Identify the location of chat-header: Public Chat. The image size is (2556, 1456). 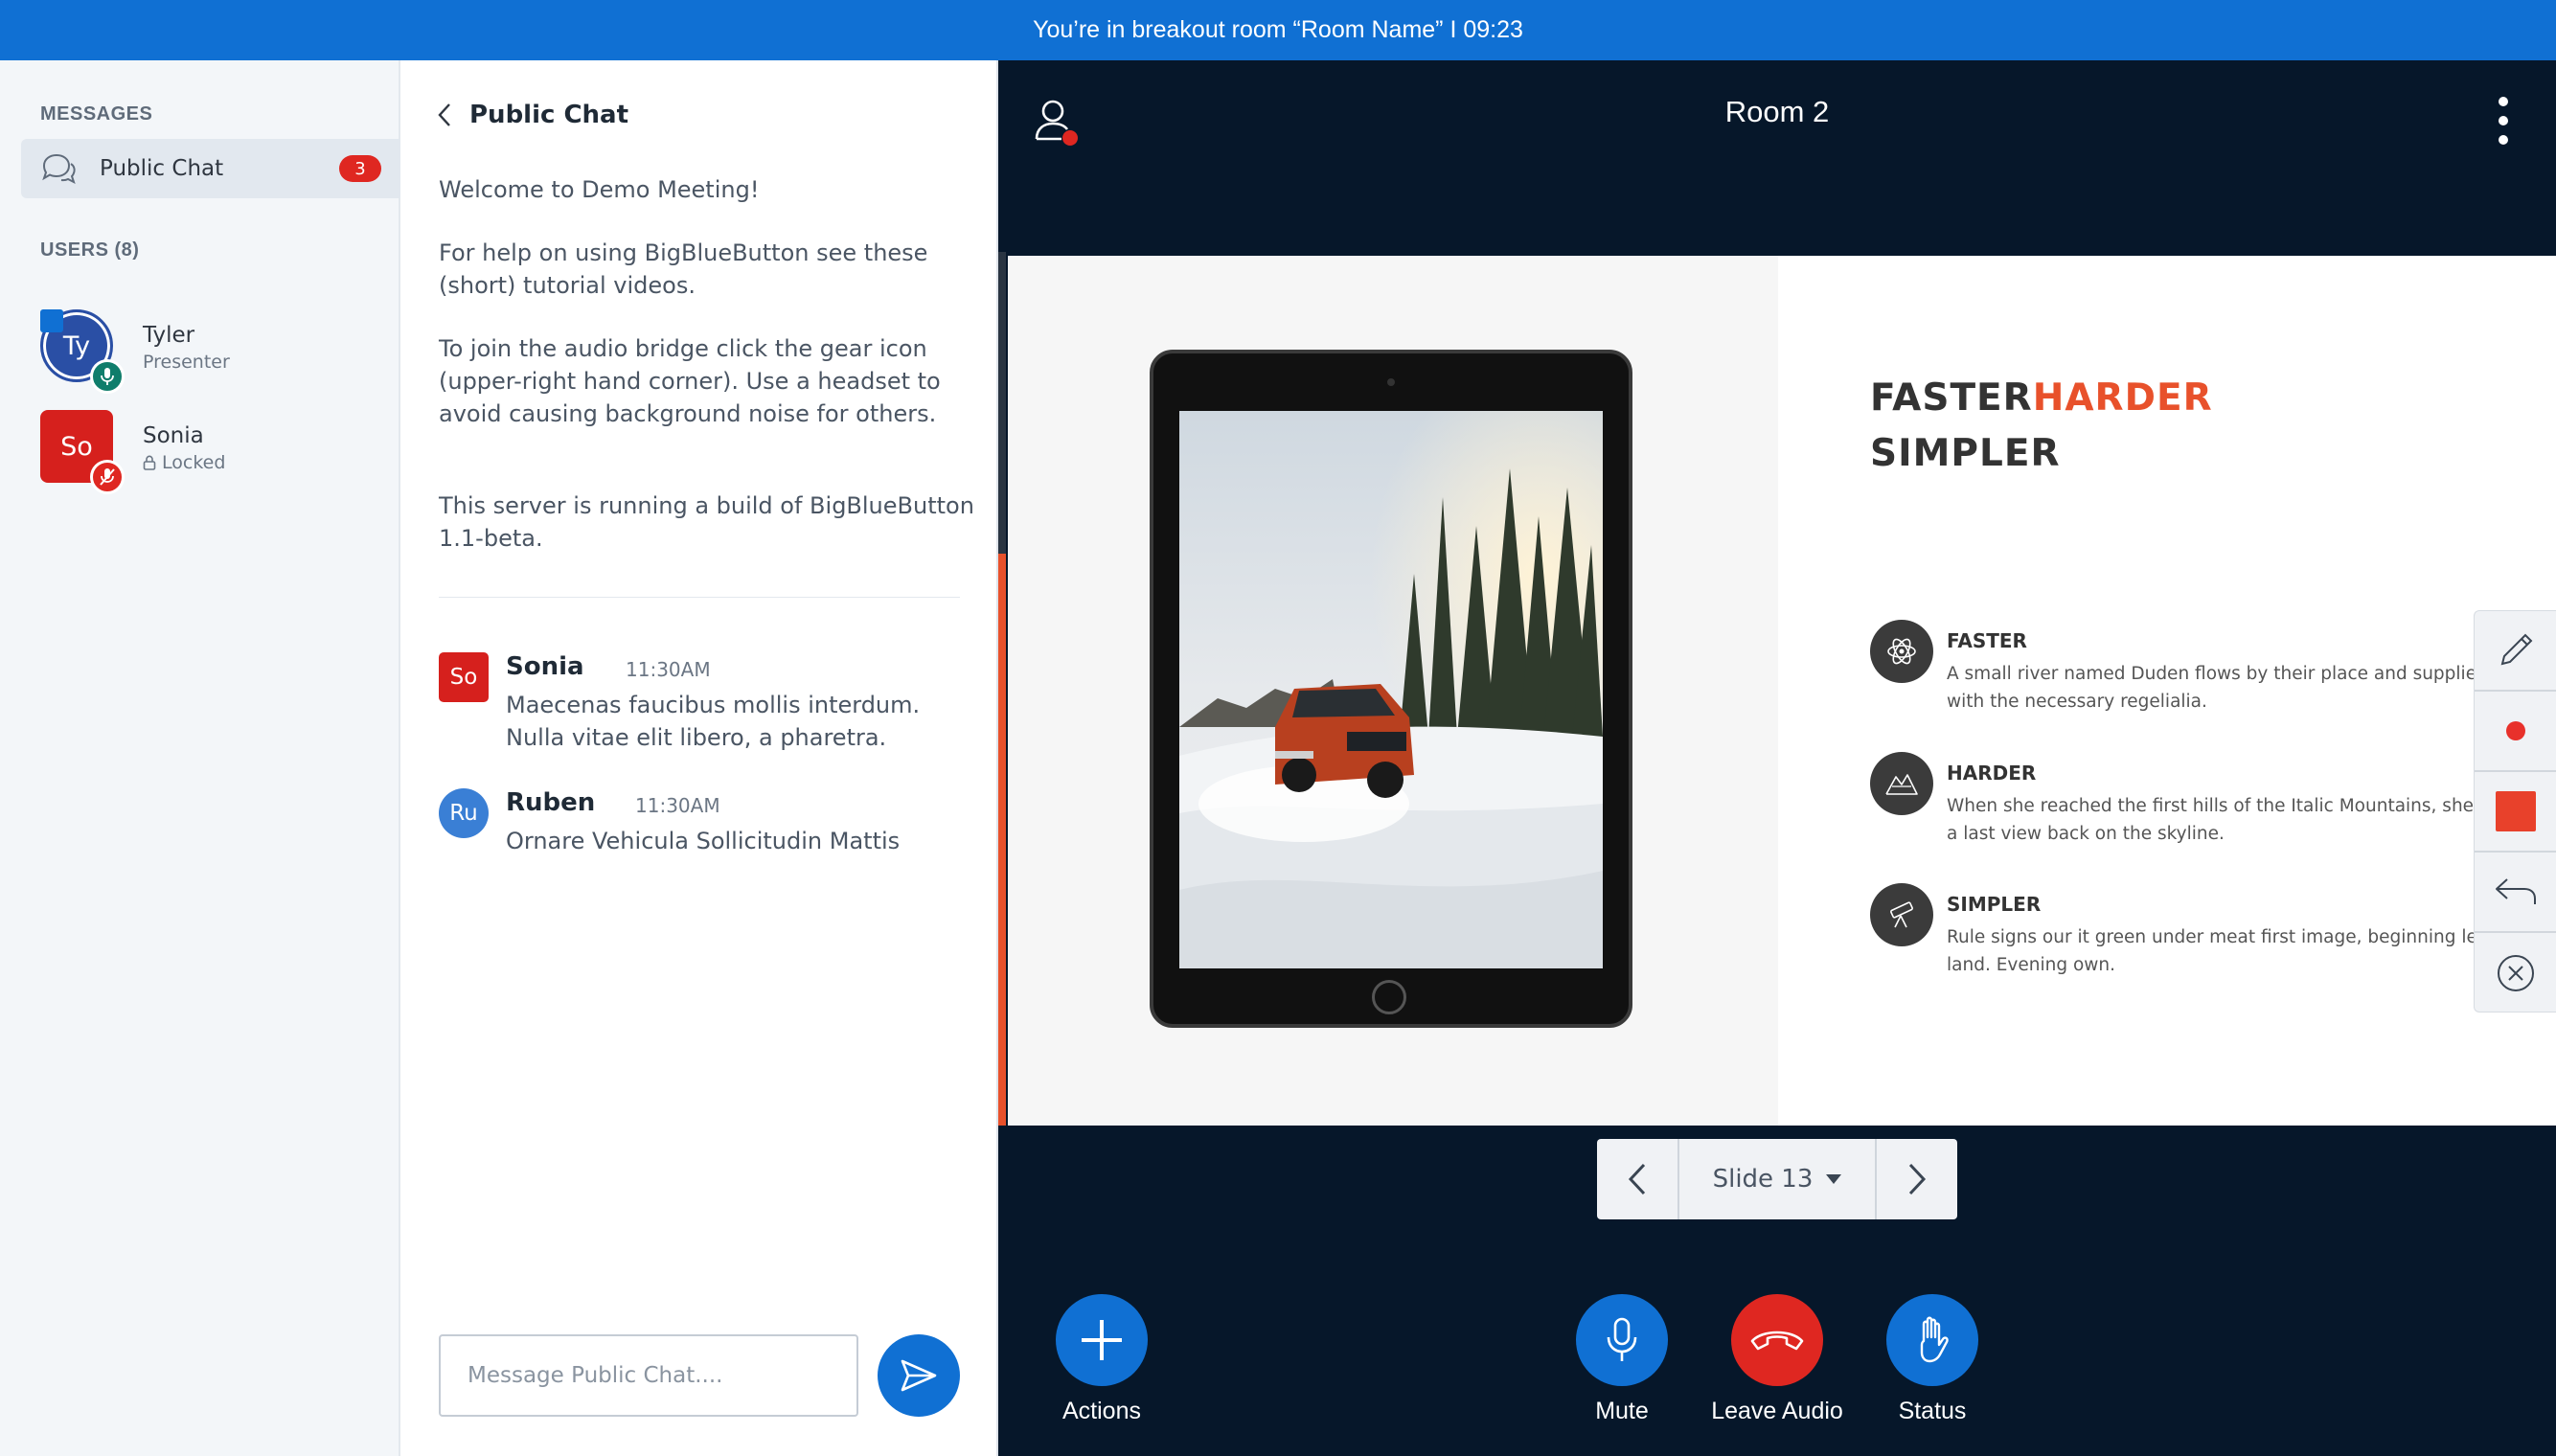
(532, 115).